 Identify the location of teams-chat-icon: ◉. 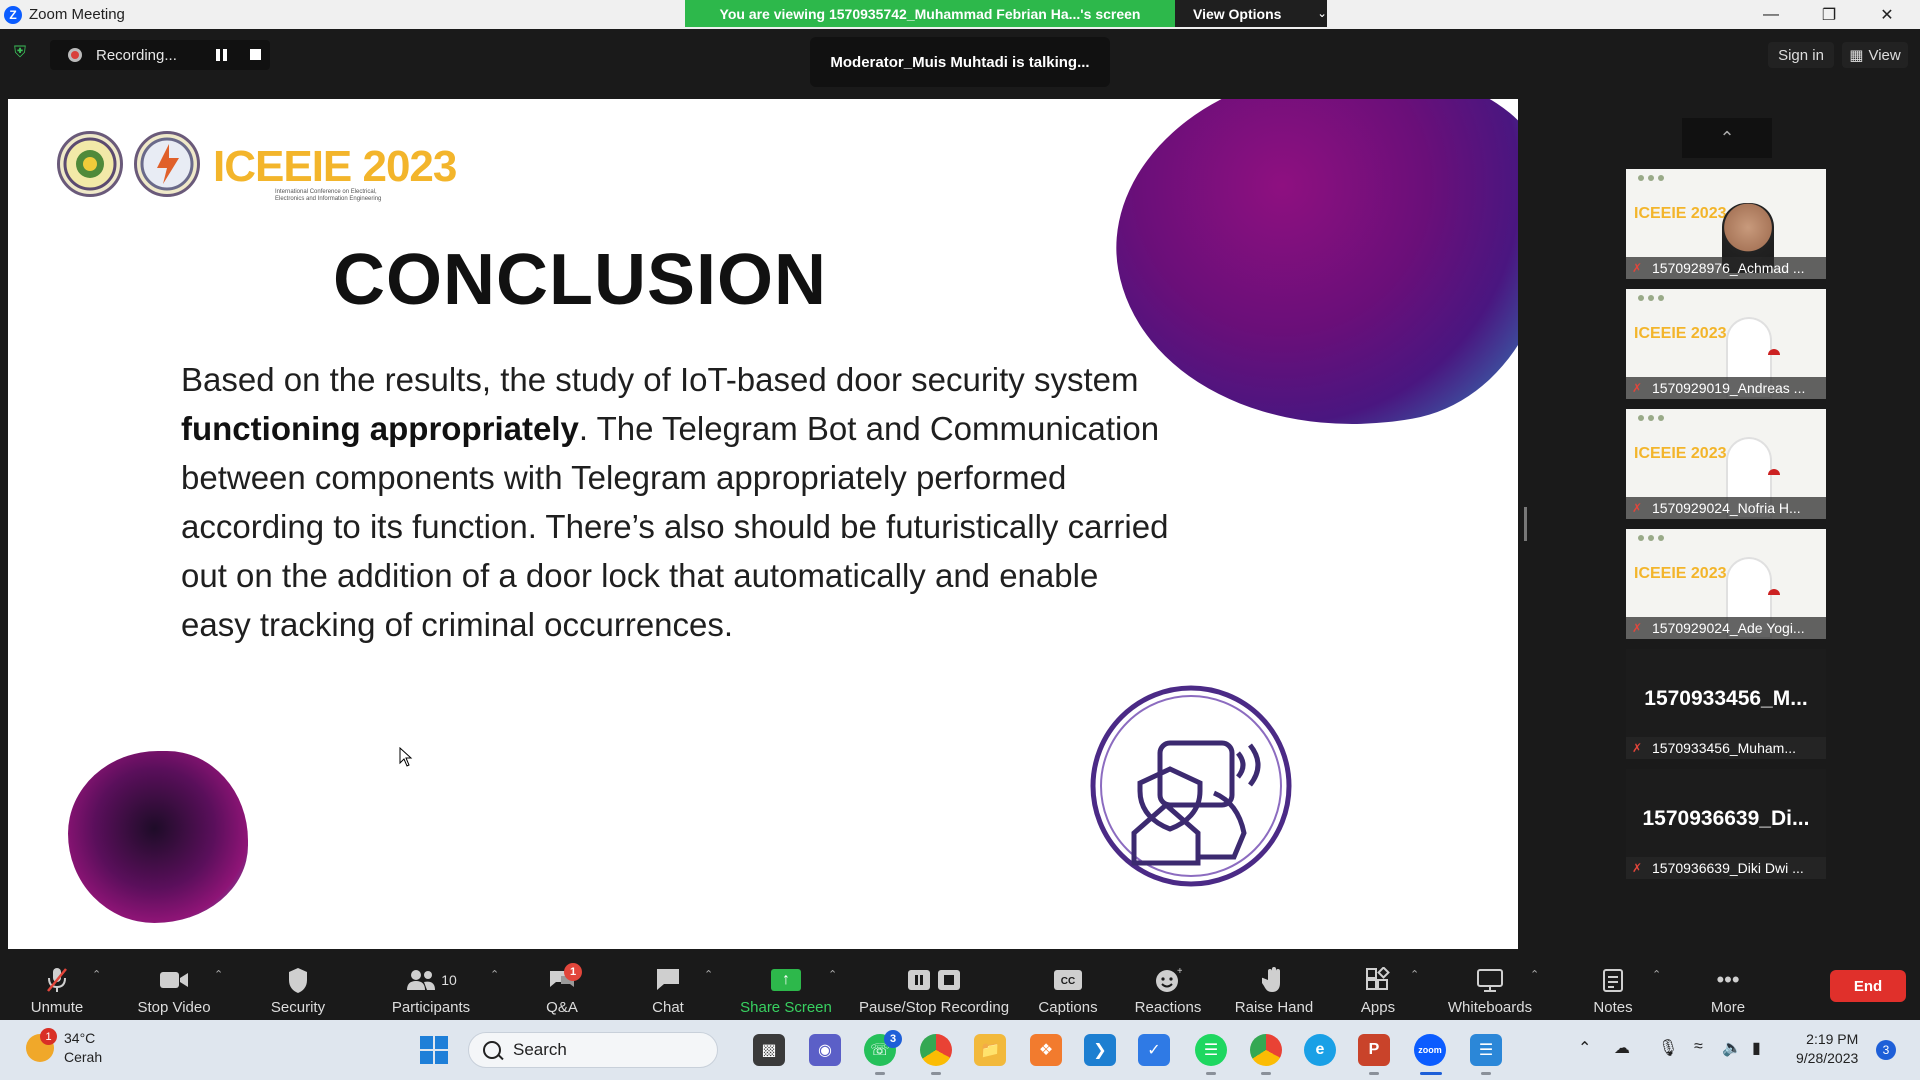
(825, 1050).